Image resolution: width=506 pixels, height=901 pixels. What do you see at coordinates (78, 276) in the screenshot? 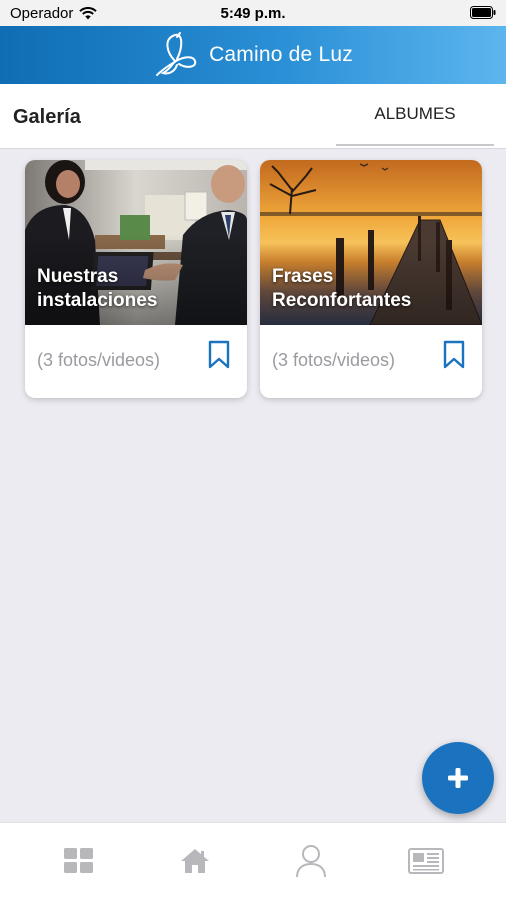
I see `album-title-line1: Nuestras` at bounding box center [78, 276].